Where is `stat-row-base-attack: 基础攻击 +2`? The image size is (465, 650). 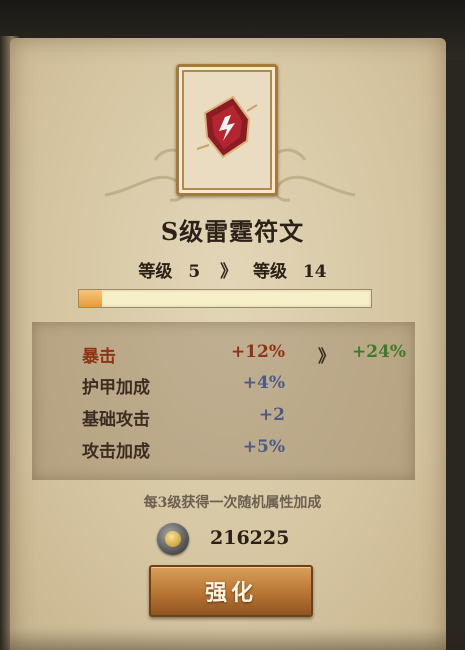
stat-row-base-attack: 基础攻击 +2 is located at coordinates (223, 418).